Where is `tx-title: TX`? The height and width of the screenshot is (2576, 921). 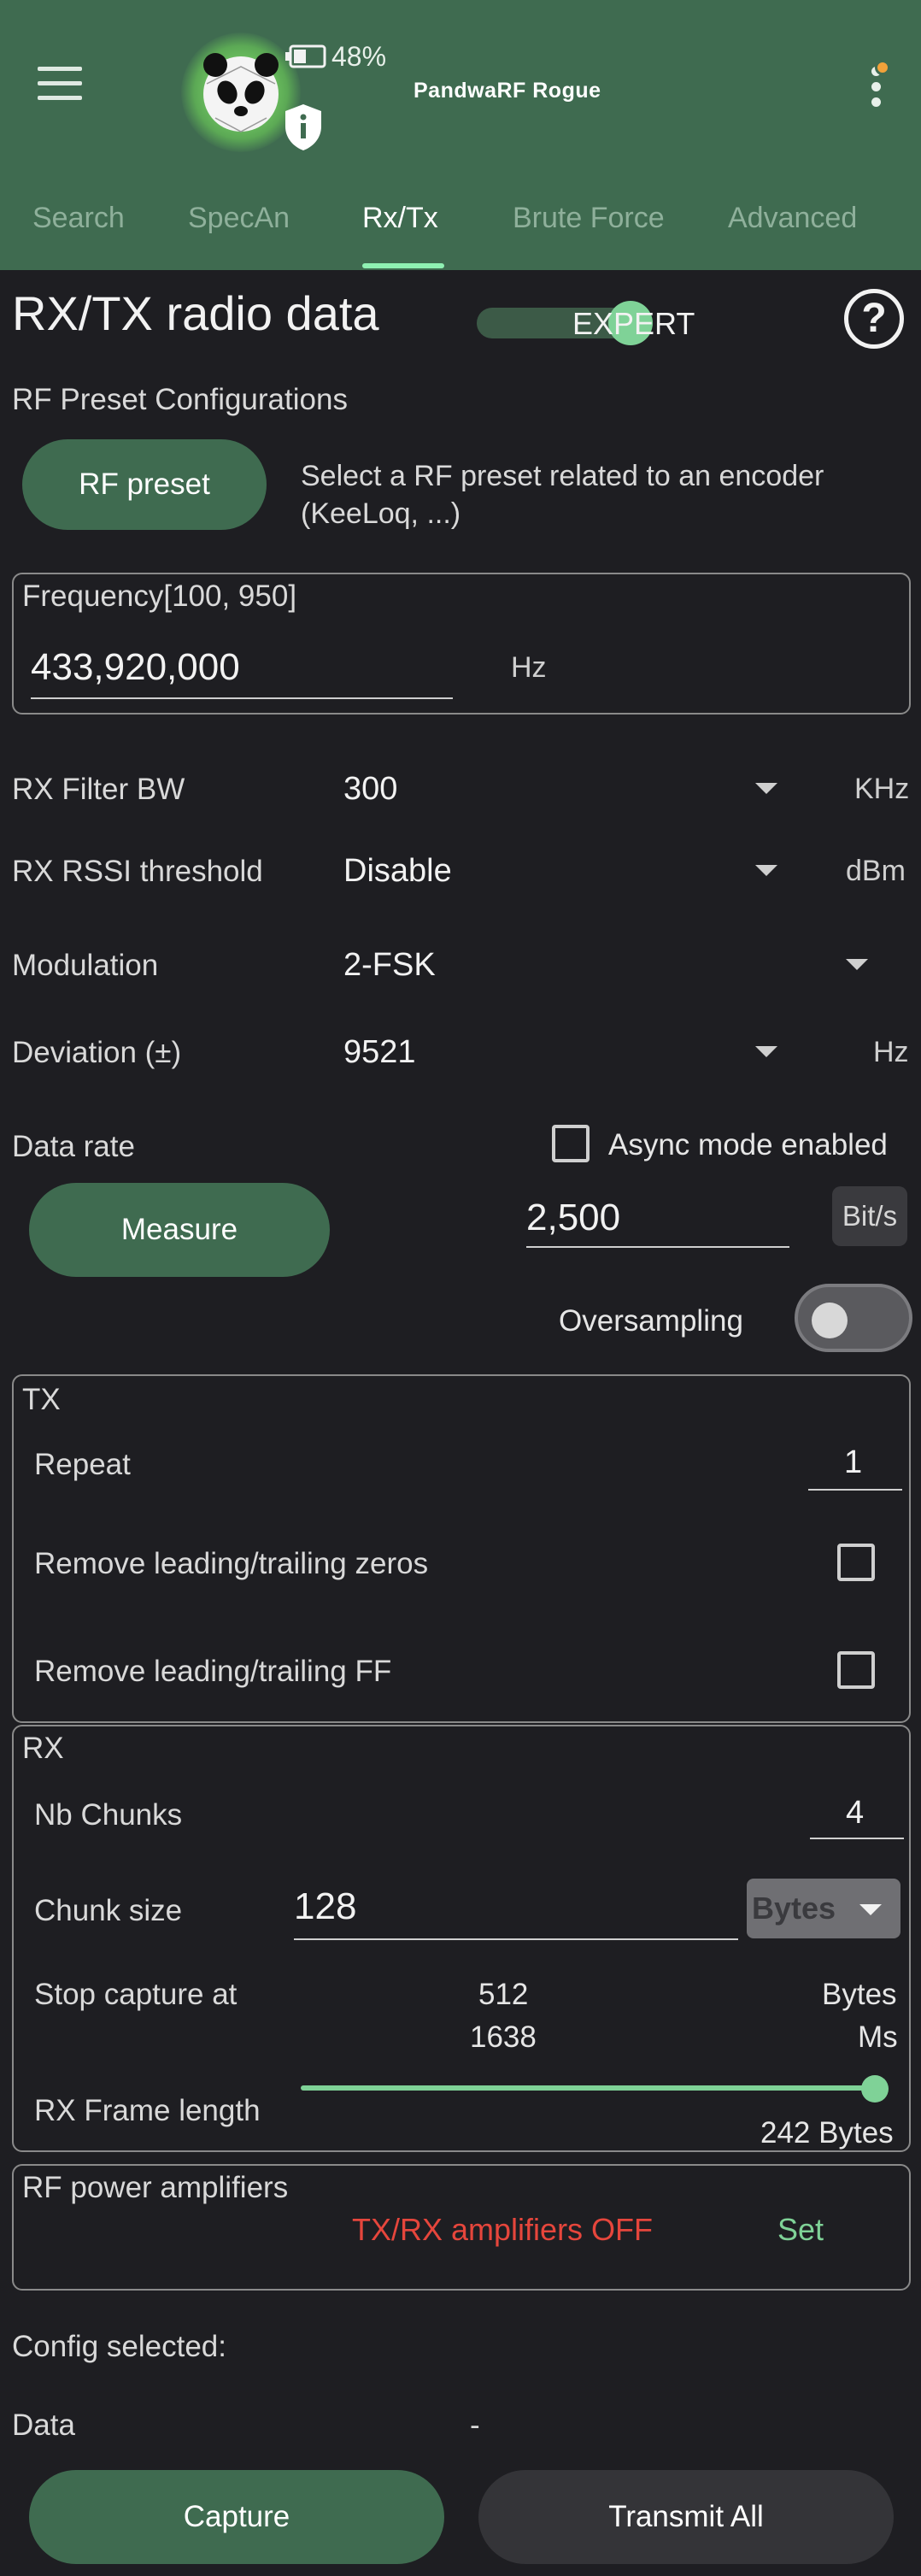 tx-title: TX is located at coordinates (41, 1399).